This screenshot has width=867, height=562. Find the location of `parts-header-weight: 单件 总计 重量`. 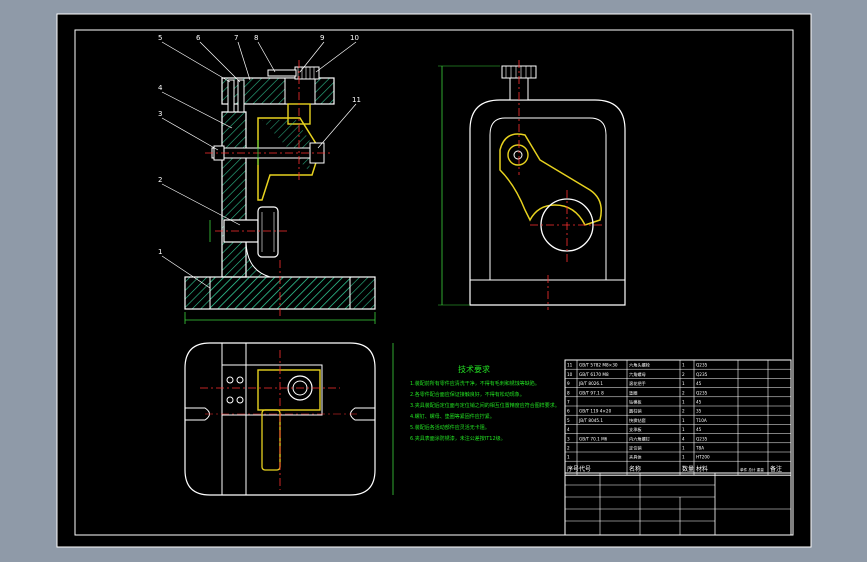

parts-header-weight: 单件 总计 重量 is located at coordinates (752, 469).